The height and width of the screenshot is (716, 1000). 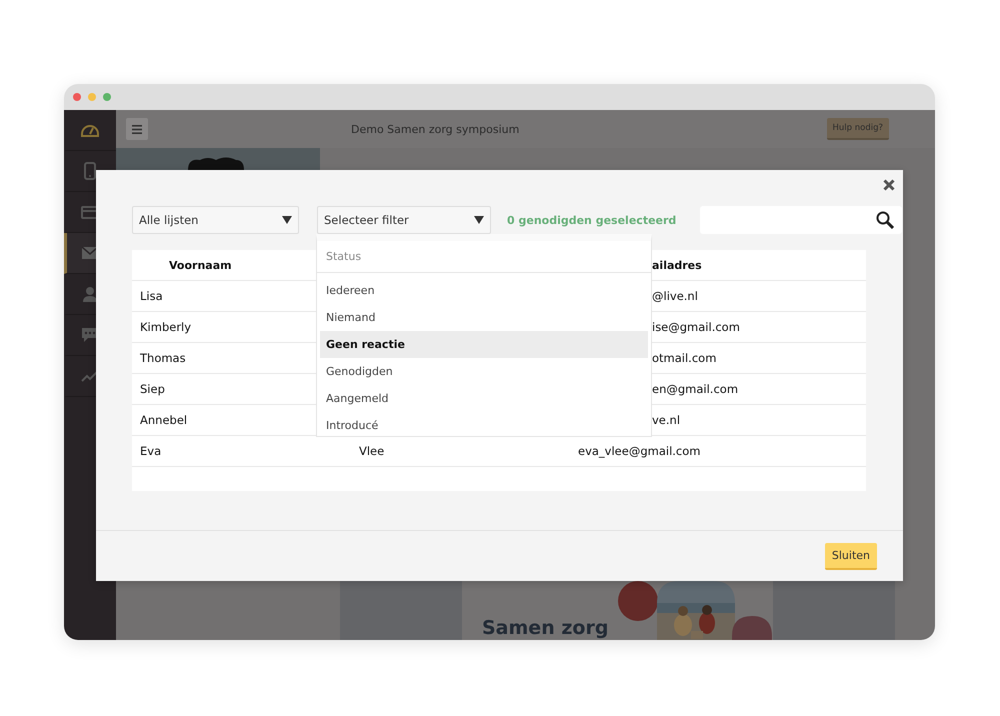 I want to click on zoom-dot-icon, so click(x=107, y=97).